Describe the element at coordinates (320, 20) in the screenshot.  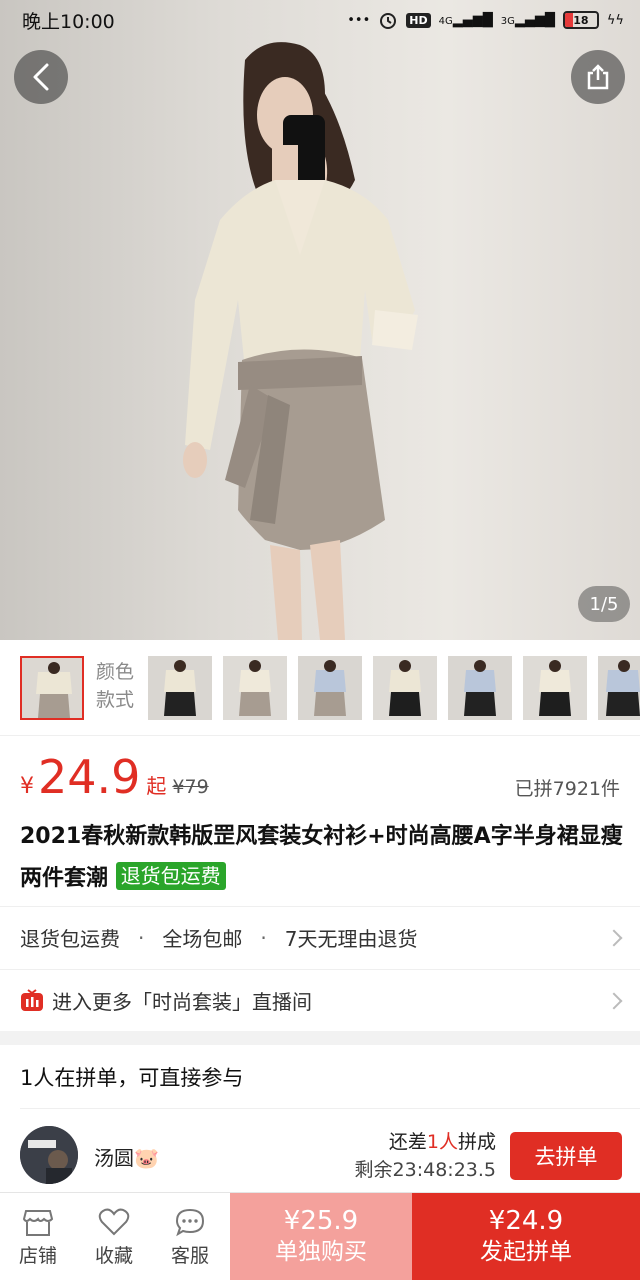
I see `status-bar: 晚上10:00 ••• HD 4G▂▄▆█ 3G▂▄▆█ 18 ϟϟ` at that location.